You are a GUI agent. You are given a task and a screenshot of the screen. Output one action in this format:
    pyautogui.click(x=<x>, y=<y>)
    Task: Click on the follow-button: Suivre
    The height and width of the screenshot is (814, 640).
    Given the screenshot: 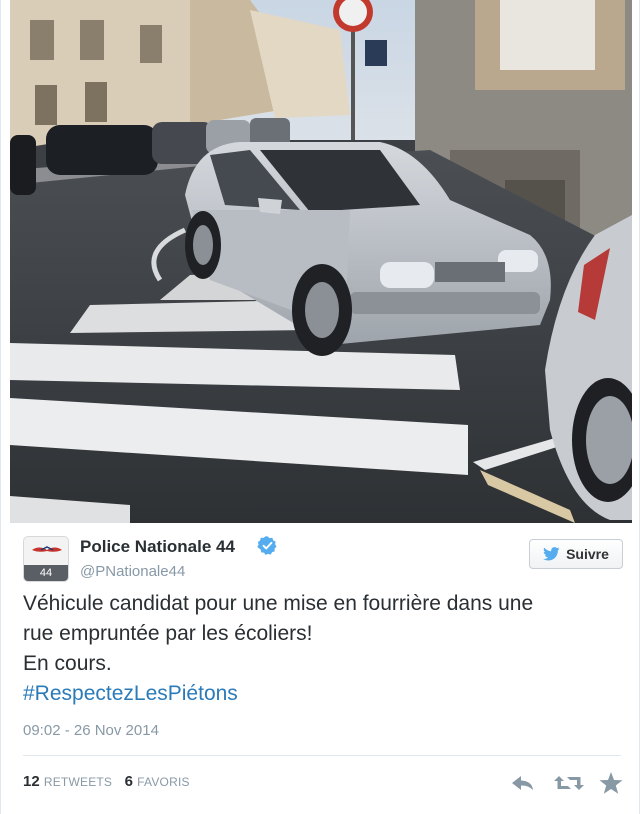 What is the action you would take?
    pyautogui.click(x=576, y=554)
    